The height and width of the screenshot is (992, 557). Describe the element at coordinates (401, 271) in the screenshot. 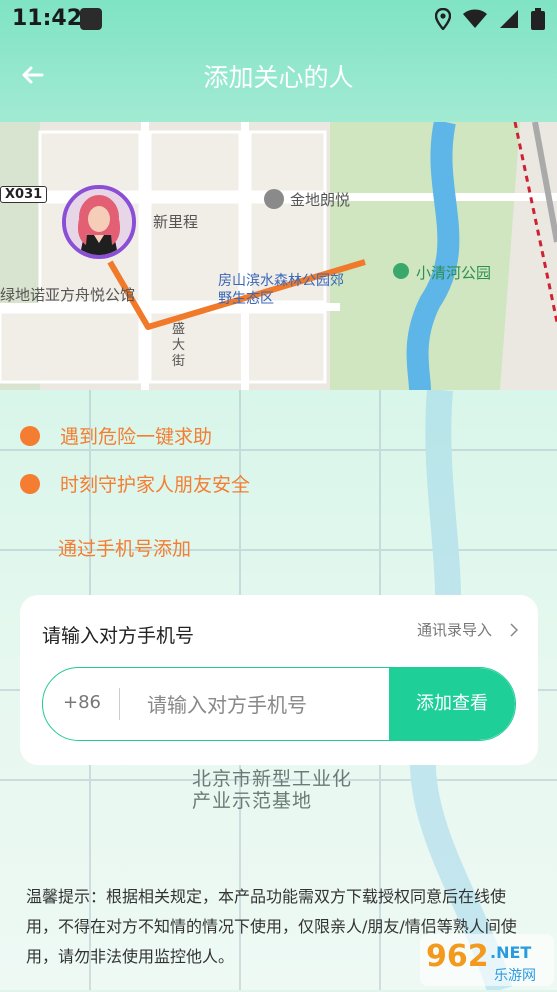

I see `park-icon` at that location.